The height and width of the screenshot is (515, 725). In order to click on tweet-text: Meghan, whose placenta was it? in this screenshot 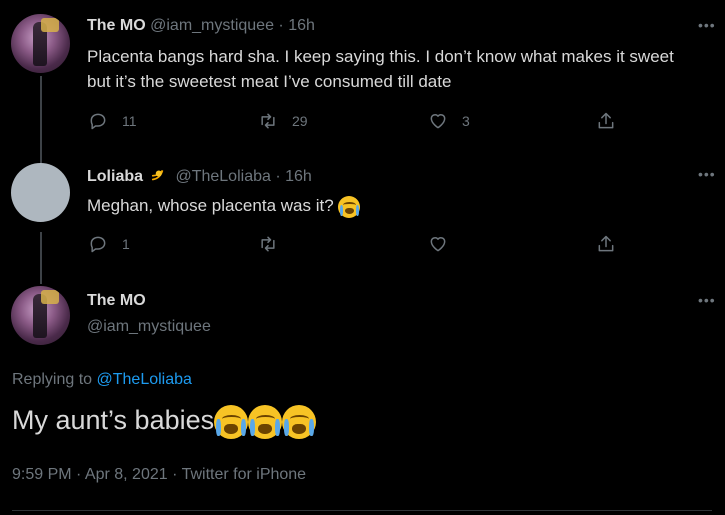, I will do `click(224, 205)`.